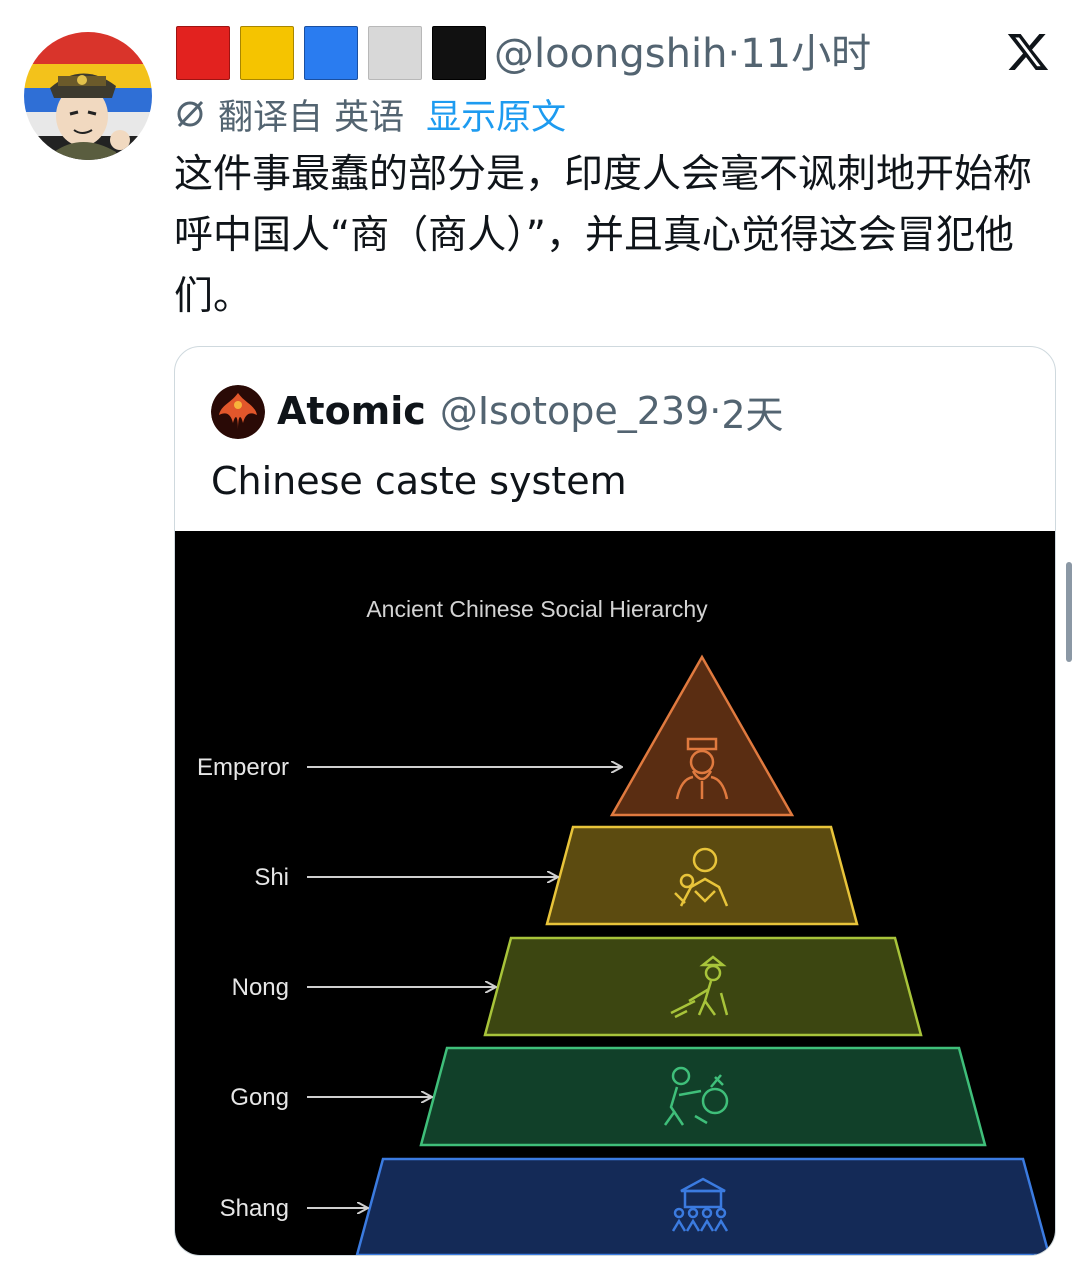 The width and height of the screenshot is (1080, 1272). Describe the element at coordinates (608, 1096) in the screenshot. I see `level-gong: Gong` at that location.